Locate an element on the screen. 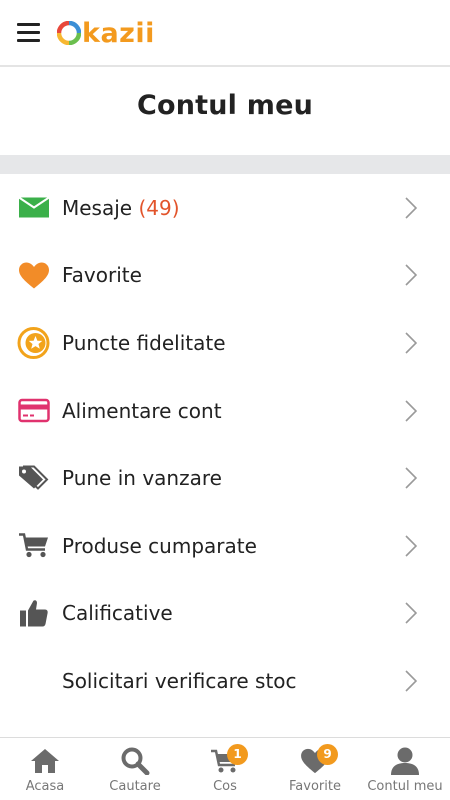 This screenshot has height=800, width=450. nav-item-acasa: Acasa is located at coordinates (45, 769).